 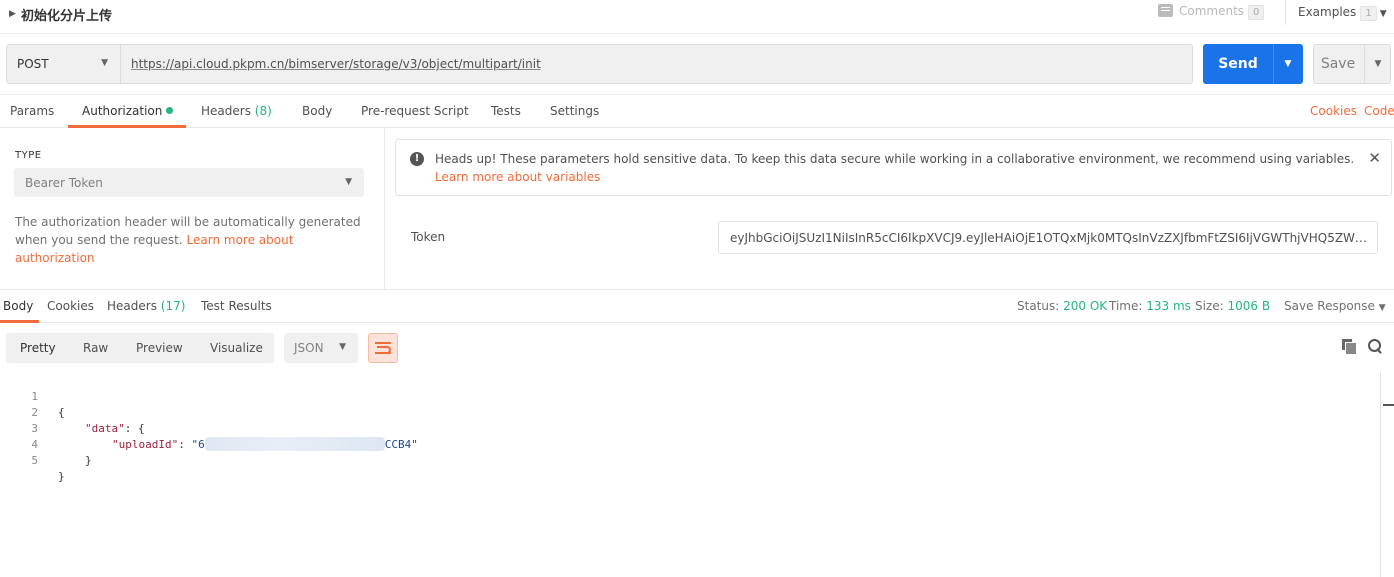 What do you see at coordinates (70, 306) in the screenshot?
I see `response-tab-cookies: Cookies` at bounding box center [70, 306].